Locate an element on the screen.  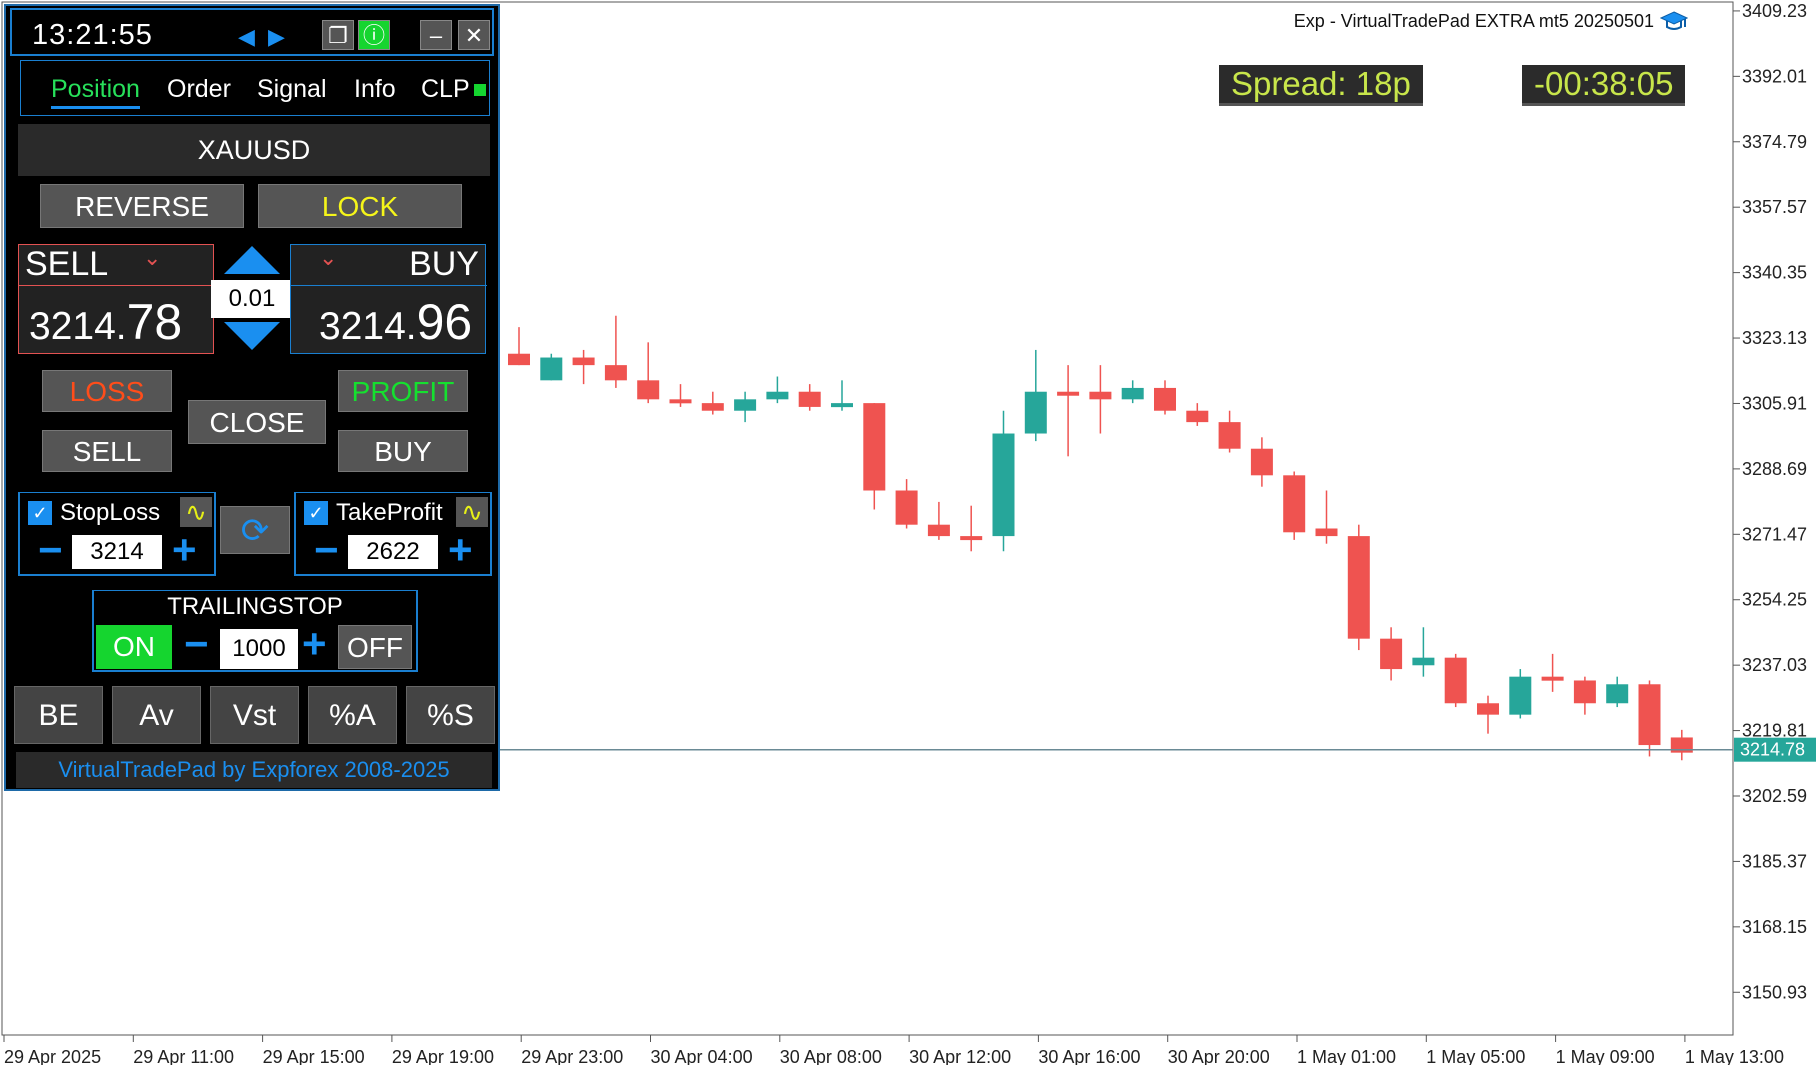
takeprofit-label: TakeProfit is located at coordinates (389, 512).